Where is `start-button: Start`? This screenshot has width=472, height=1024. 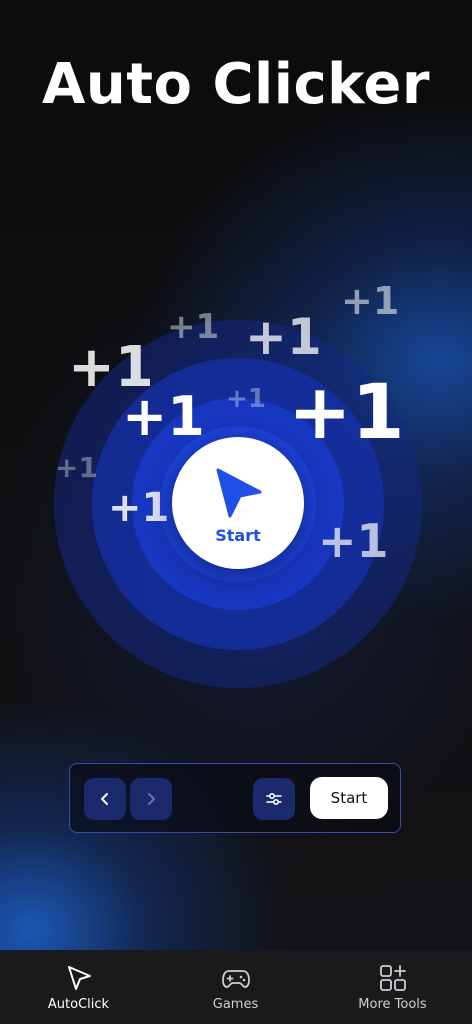 start-button: Start is located at coordinates (349, 798).